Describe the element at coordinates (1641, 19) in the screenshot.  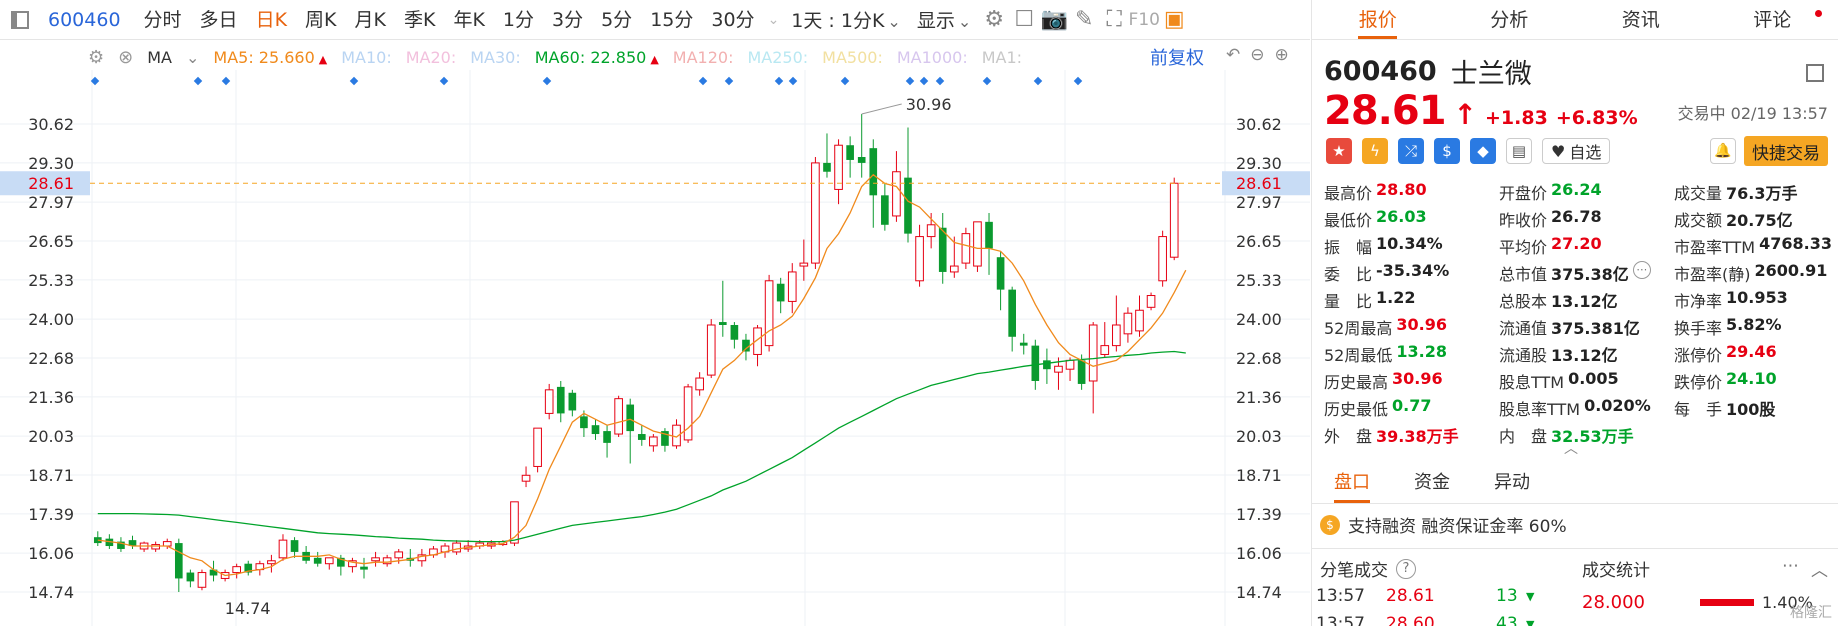
I see `tab-news: 资讯` at that location.